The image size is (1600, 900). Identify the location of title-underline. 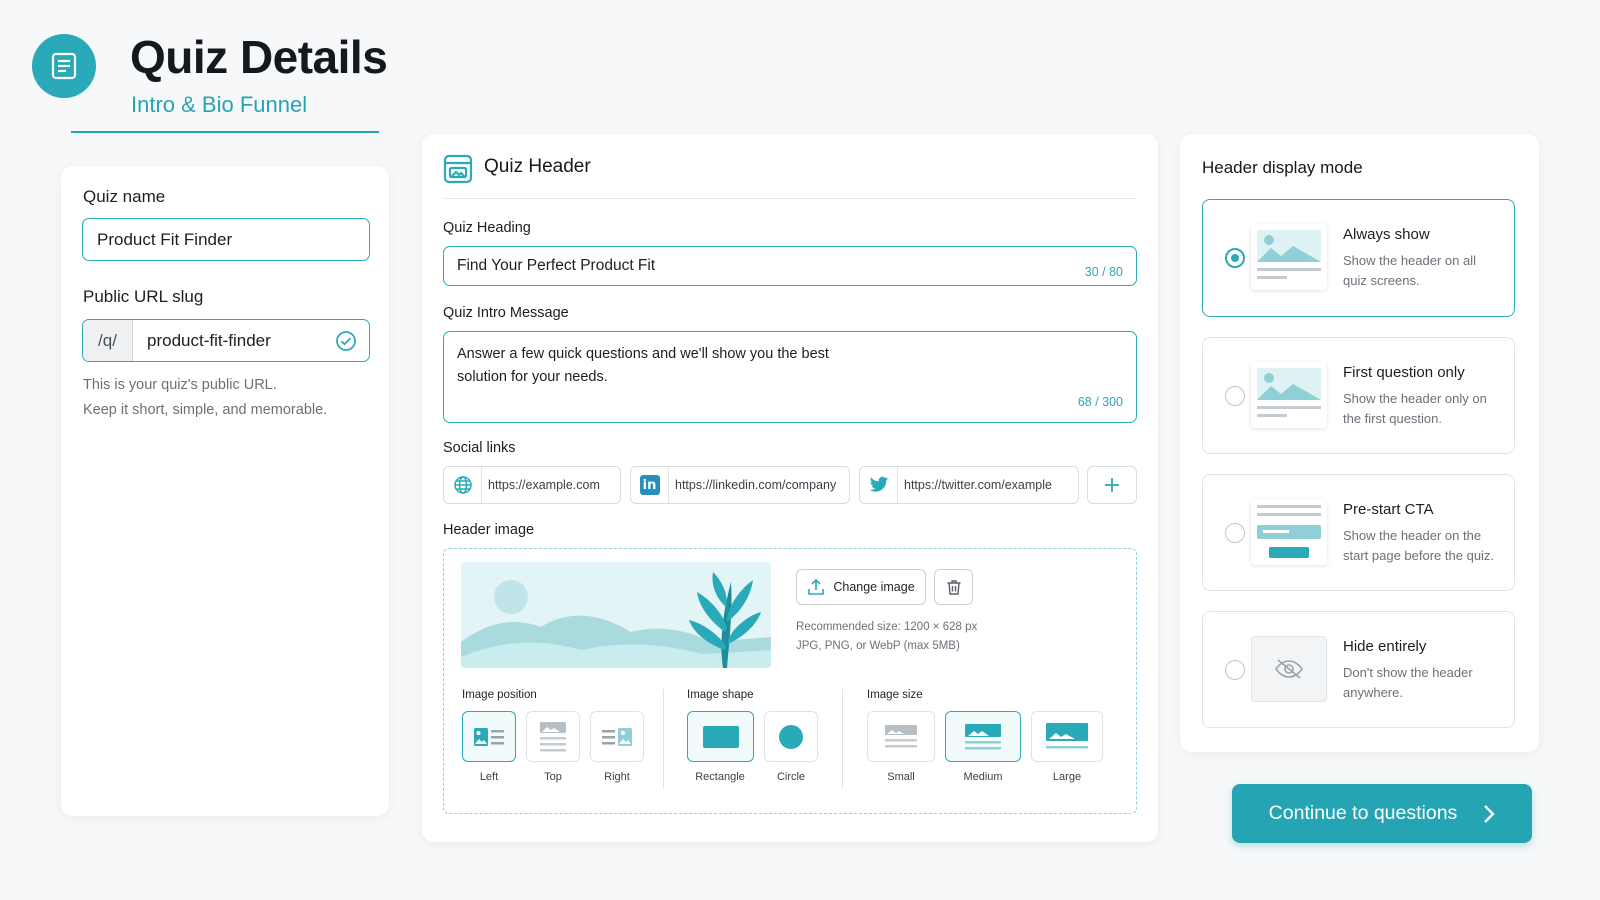
(225, 132).